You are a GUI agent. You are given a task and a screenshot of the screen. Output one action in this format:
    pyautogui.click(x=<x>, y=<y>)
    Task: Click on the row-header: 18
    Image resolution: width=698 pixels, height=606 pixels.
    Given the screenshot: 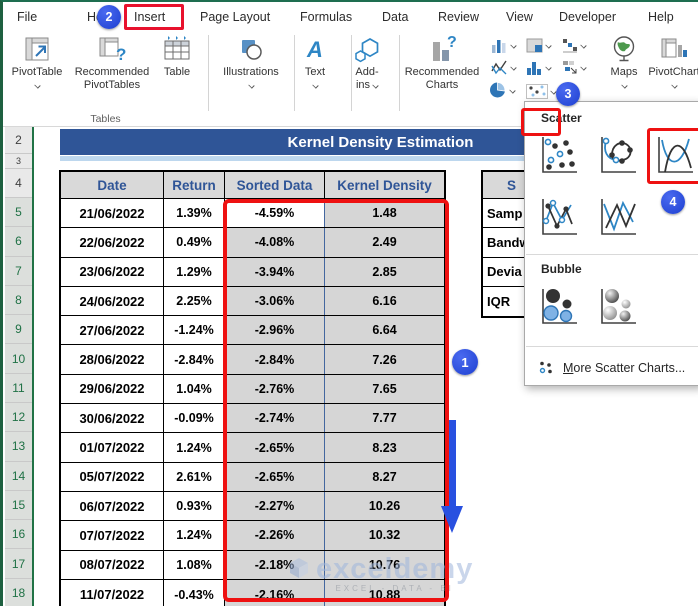 What is the action you would take?
    pyautogui.click(x=18, y=592)
    